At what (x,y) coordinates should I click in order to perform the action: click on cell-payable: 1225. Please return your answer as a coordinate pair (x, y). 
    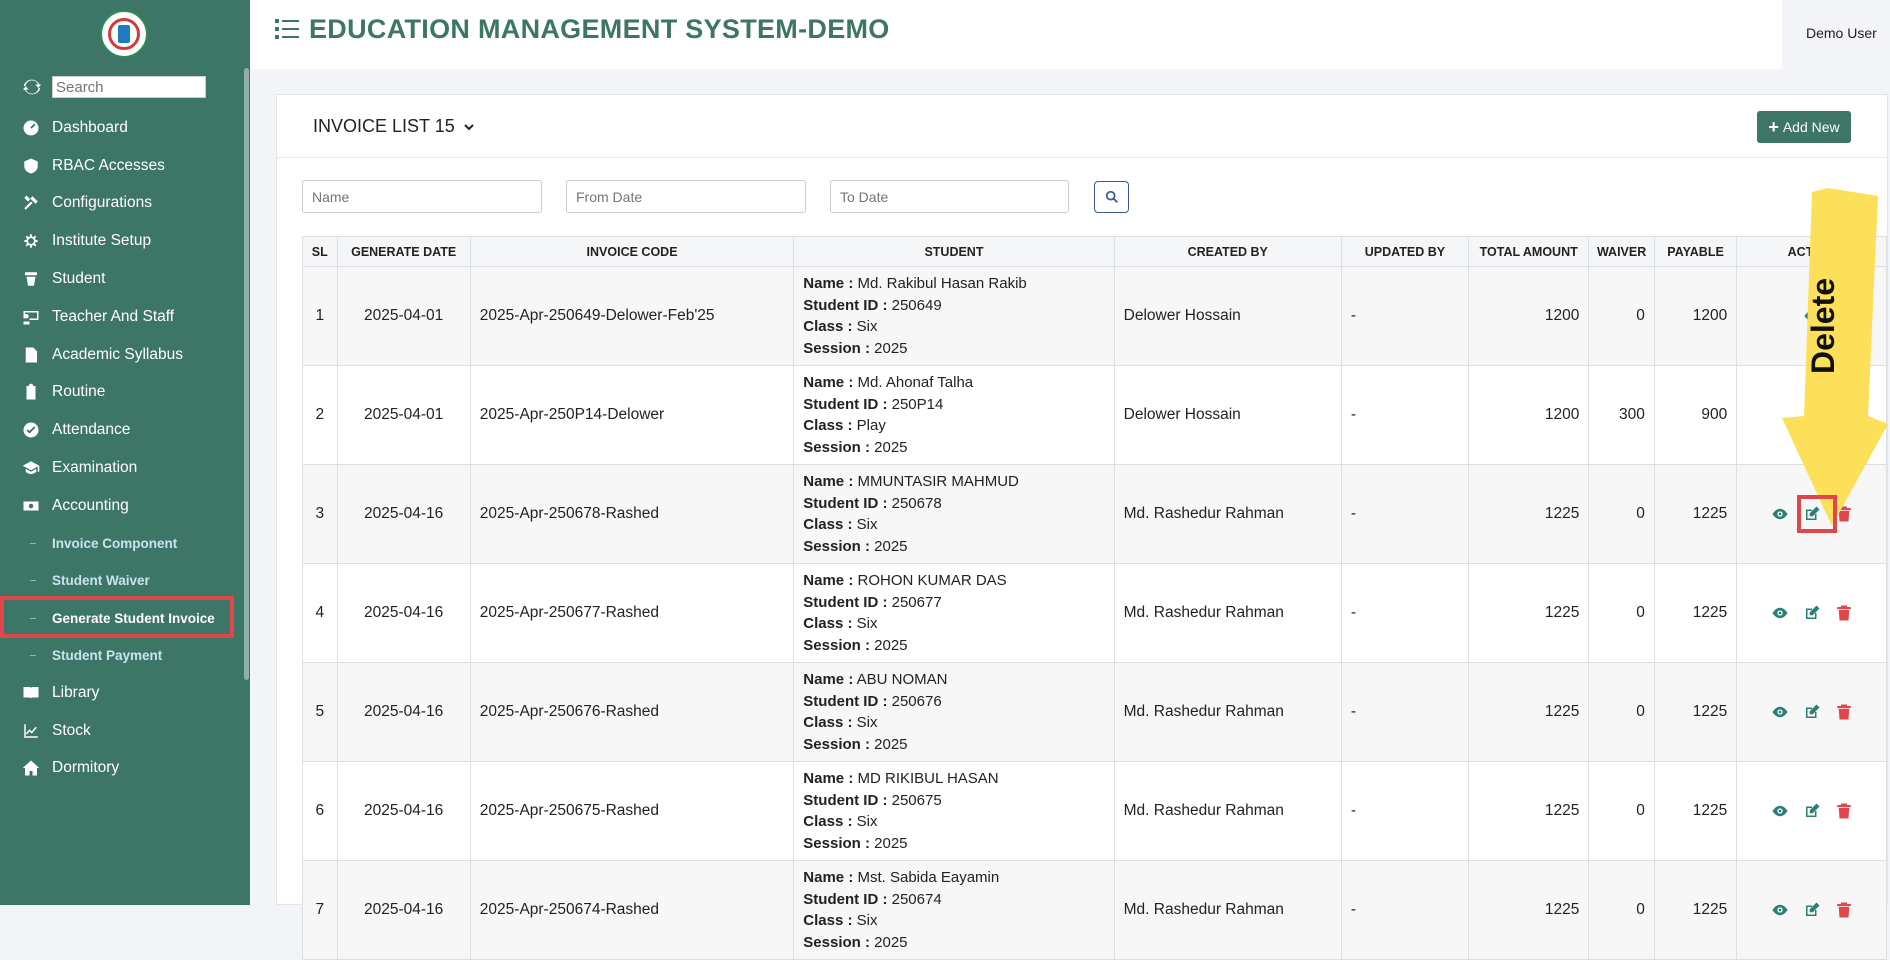
    Looking at the image, I should click on (1695, 712).